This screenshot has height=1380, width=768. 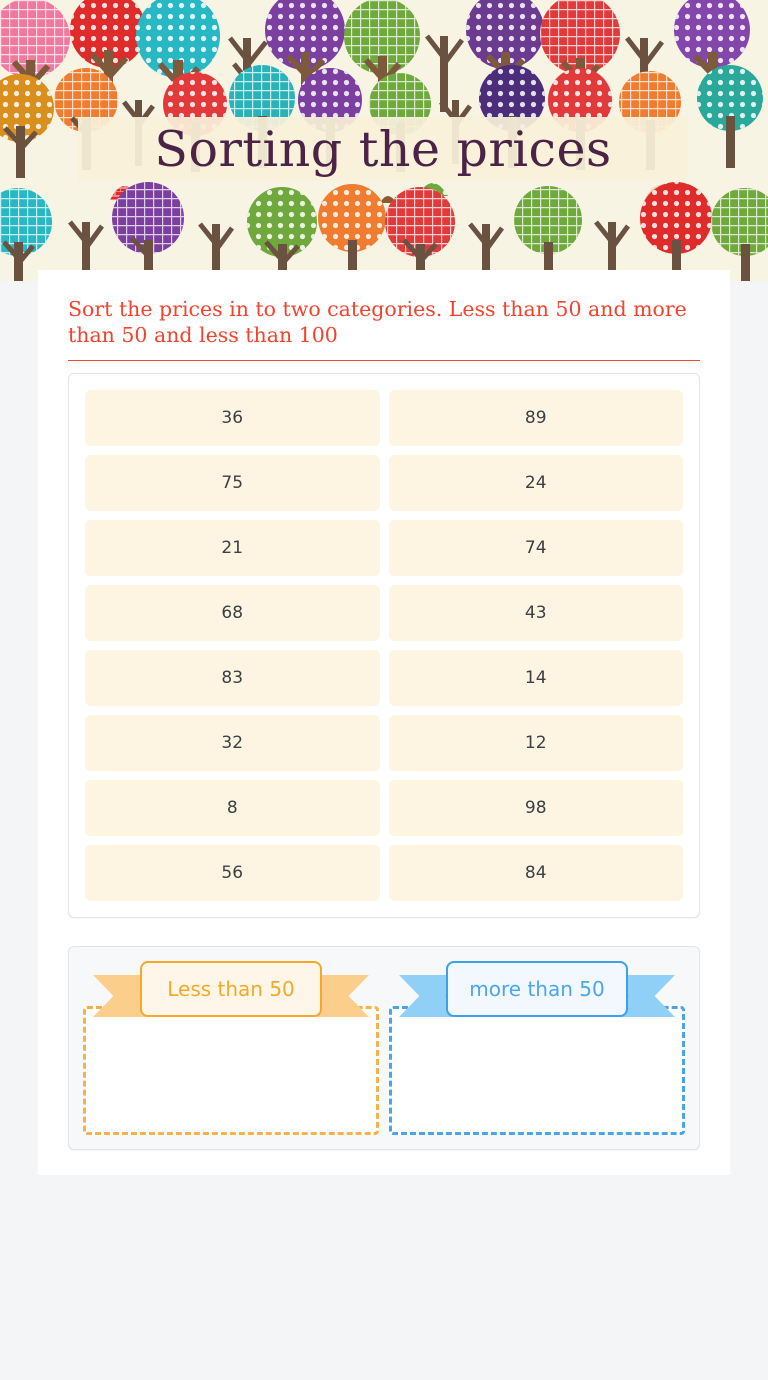 I want to click on drop-zone-label-text: Less than 50, so click(x=231, y=989).